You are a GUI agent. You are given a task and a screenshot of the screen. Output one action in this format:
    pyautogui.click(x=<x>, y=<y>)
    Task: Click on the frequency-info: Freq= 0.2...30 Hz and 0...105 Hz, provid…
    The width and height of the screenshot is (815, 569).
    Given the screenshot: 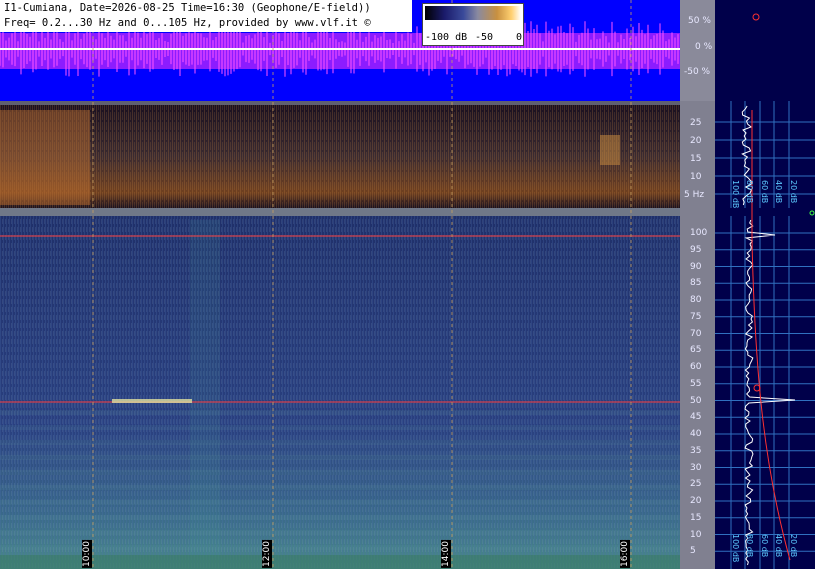 What is the action you would take?
    pyautogui.click(x=187, y=23)
    